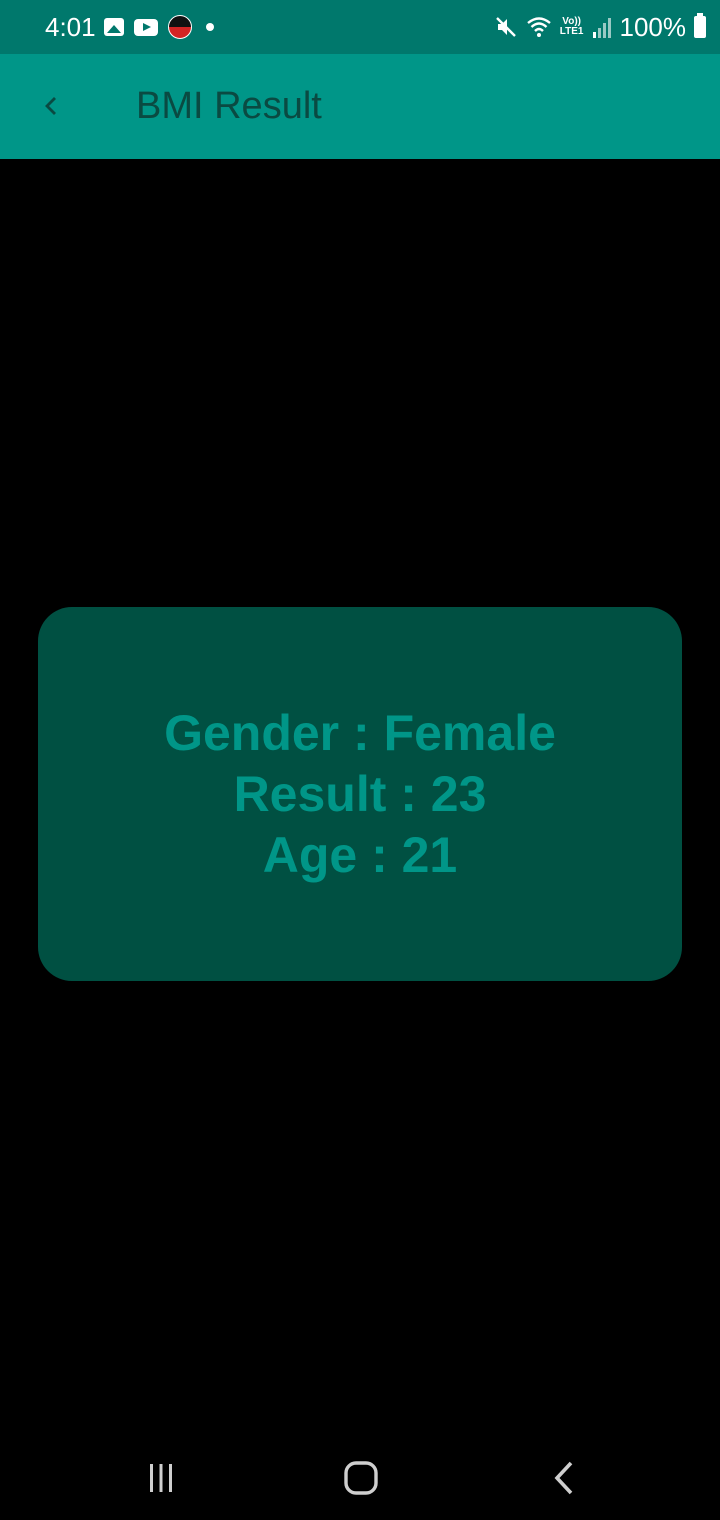  I want to click on status-bar: 4:01 Vo)) LTE1 100%, so click(360, 27).